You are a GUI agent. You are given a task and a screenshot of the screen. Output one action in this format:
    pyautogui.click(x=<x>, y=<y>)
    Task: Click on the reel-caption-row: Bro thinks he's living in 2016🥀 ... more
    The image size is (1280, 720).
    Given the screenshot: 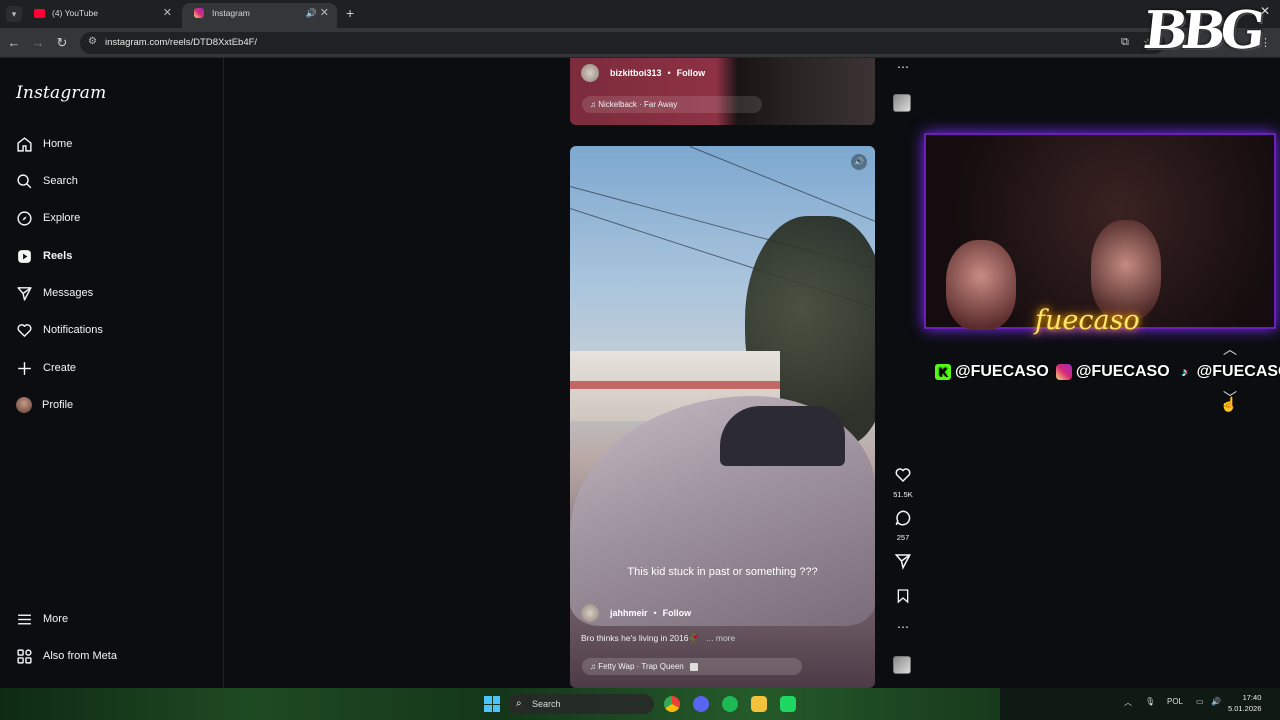 What is the action you would take?
    pyautogui.click(x=658, y=638)
    